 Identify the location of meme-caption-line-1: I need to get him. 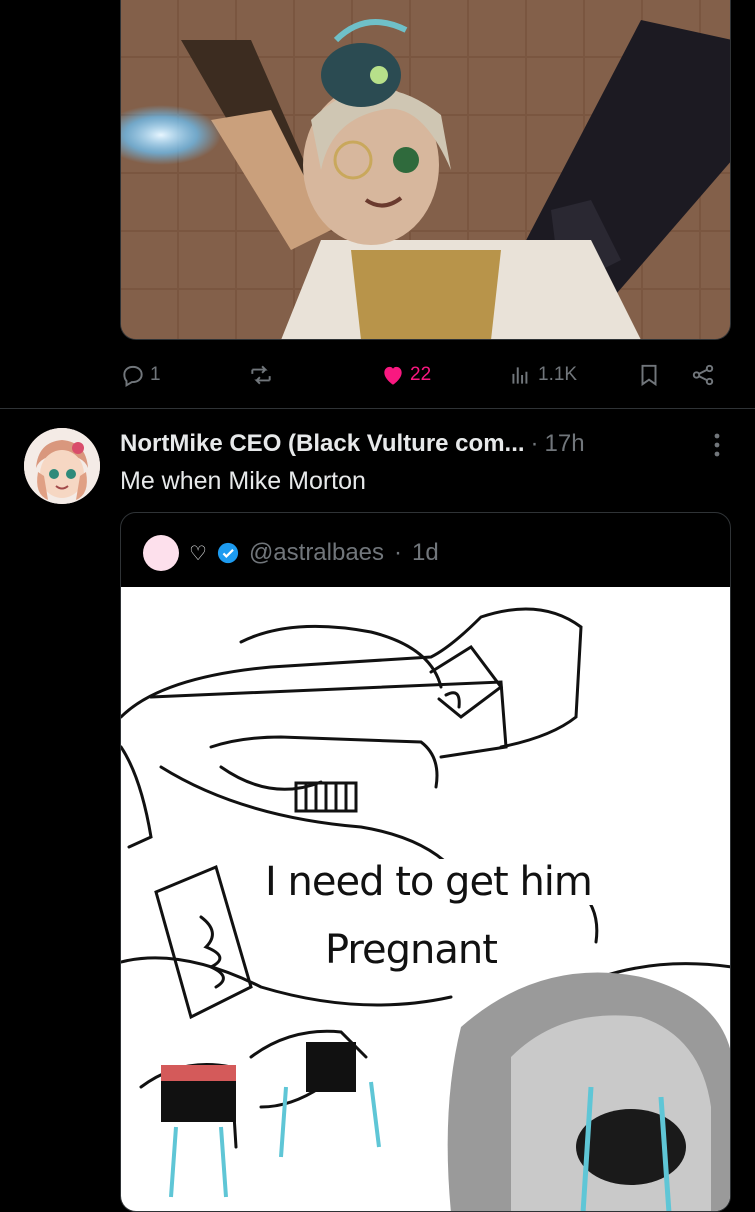
(428, 882).